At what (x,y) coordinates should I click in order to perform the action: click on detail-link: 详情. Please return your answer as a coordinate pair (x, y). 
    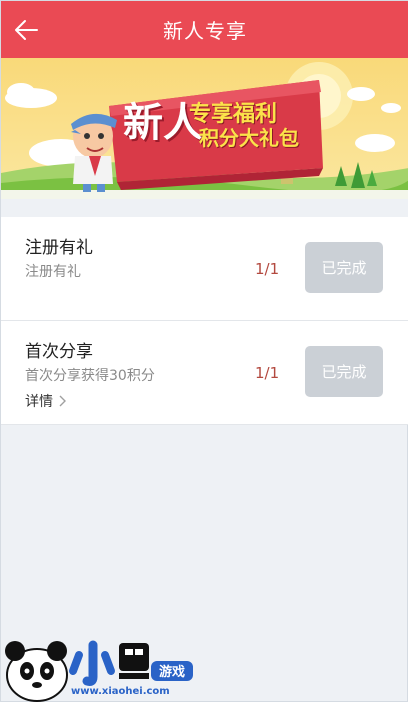
    Looking at the image, I should click on (46, 401).